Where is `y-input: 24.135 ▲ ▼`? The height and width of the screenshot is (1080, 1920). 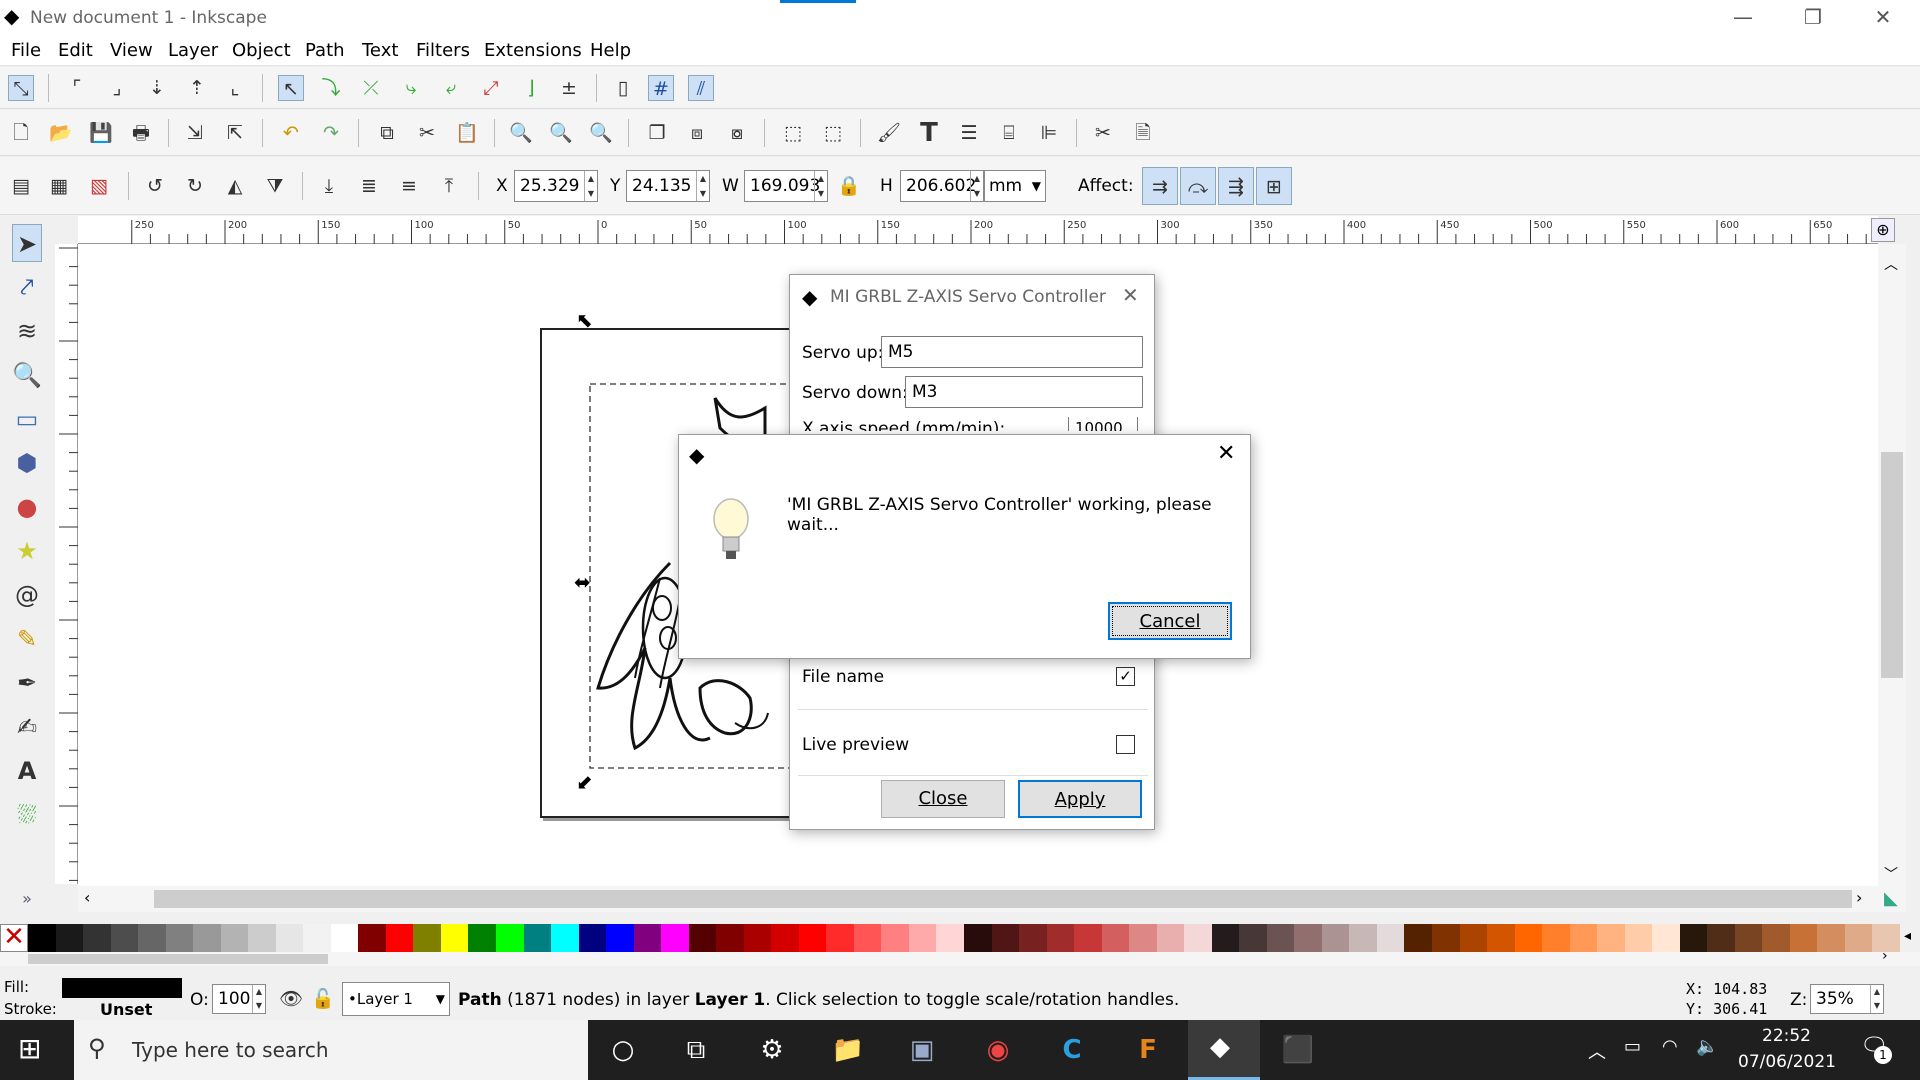
y-input: 24.135 ▲ ▼ is located at coordinates (668, 186).